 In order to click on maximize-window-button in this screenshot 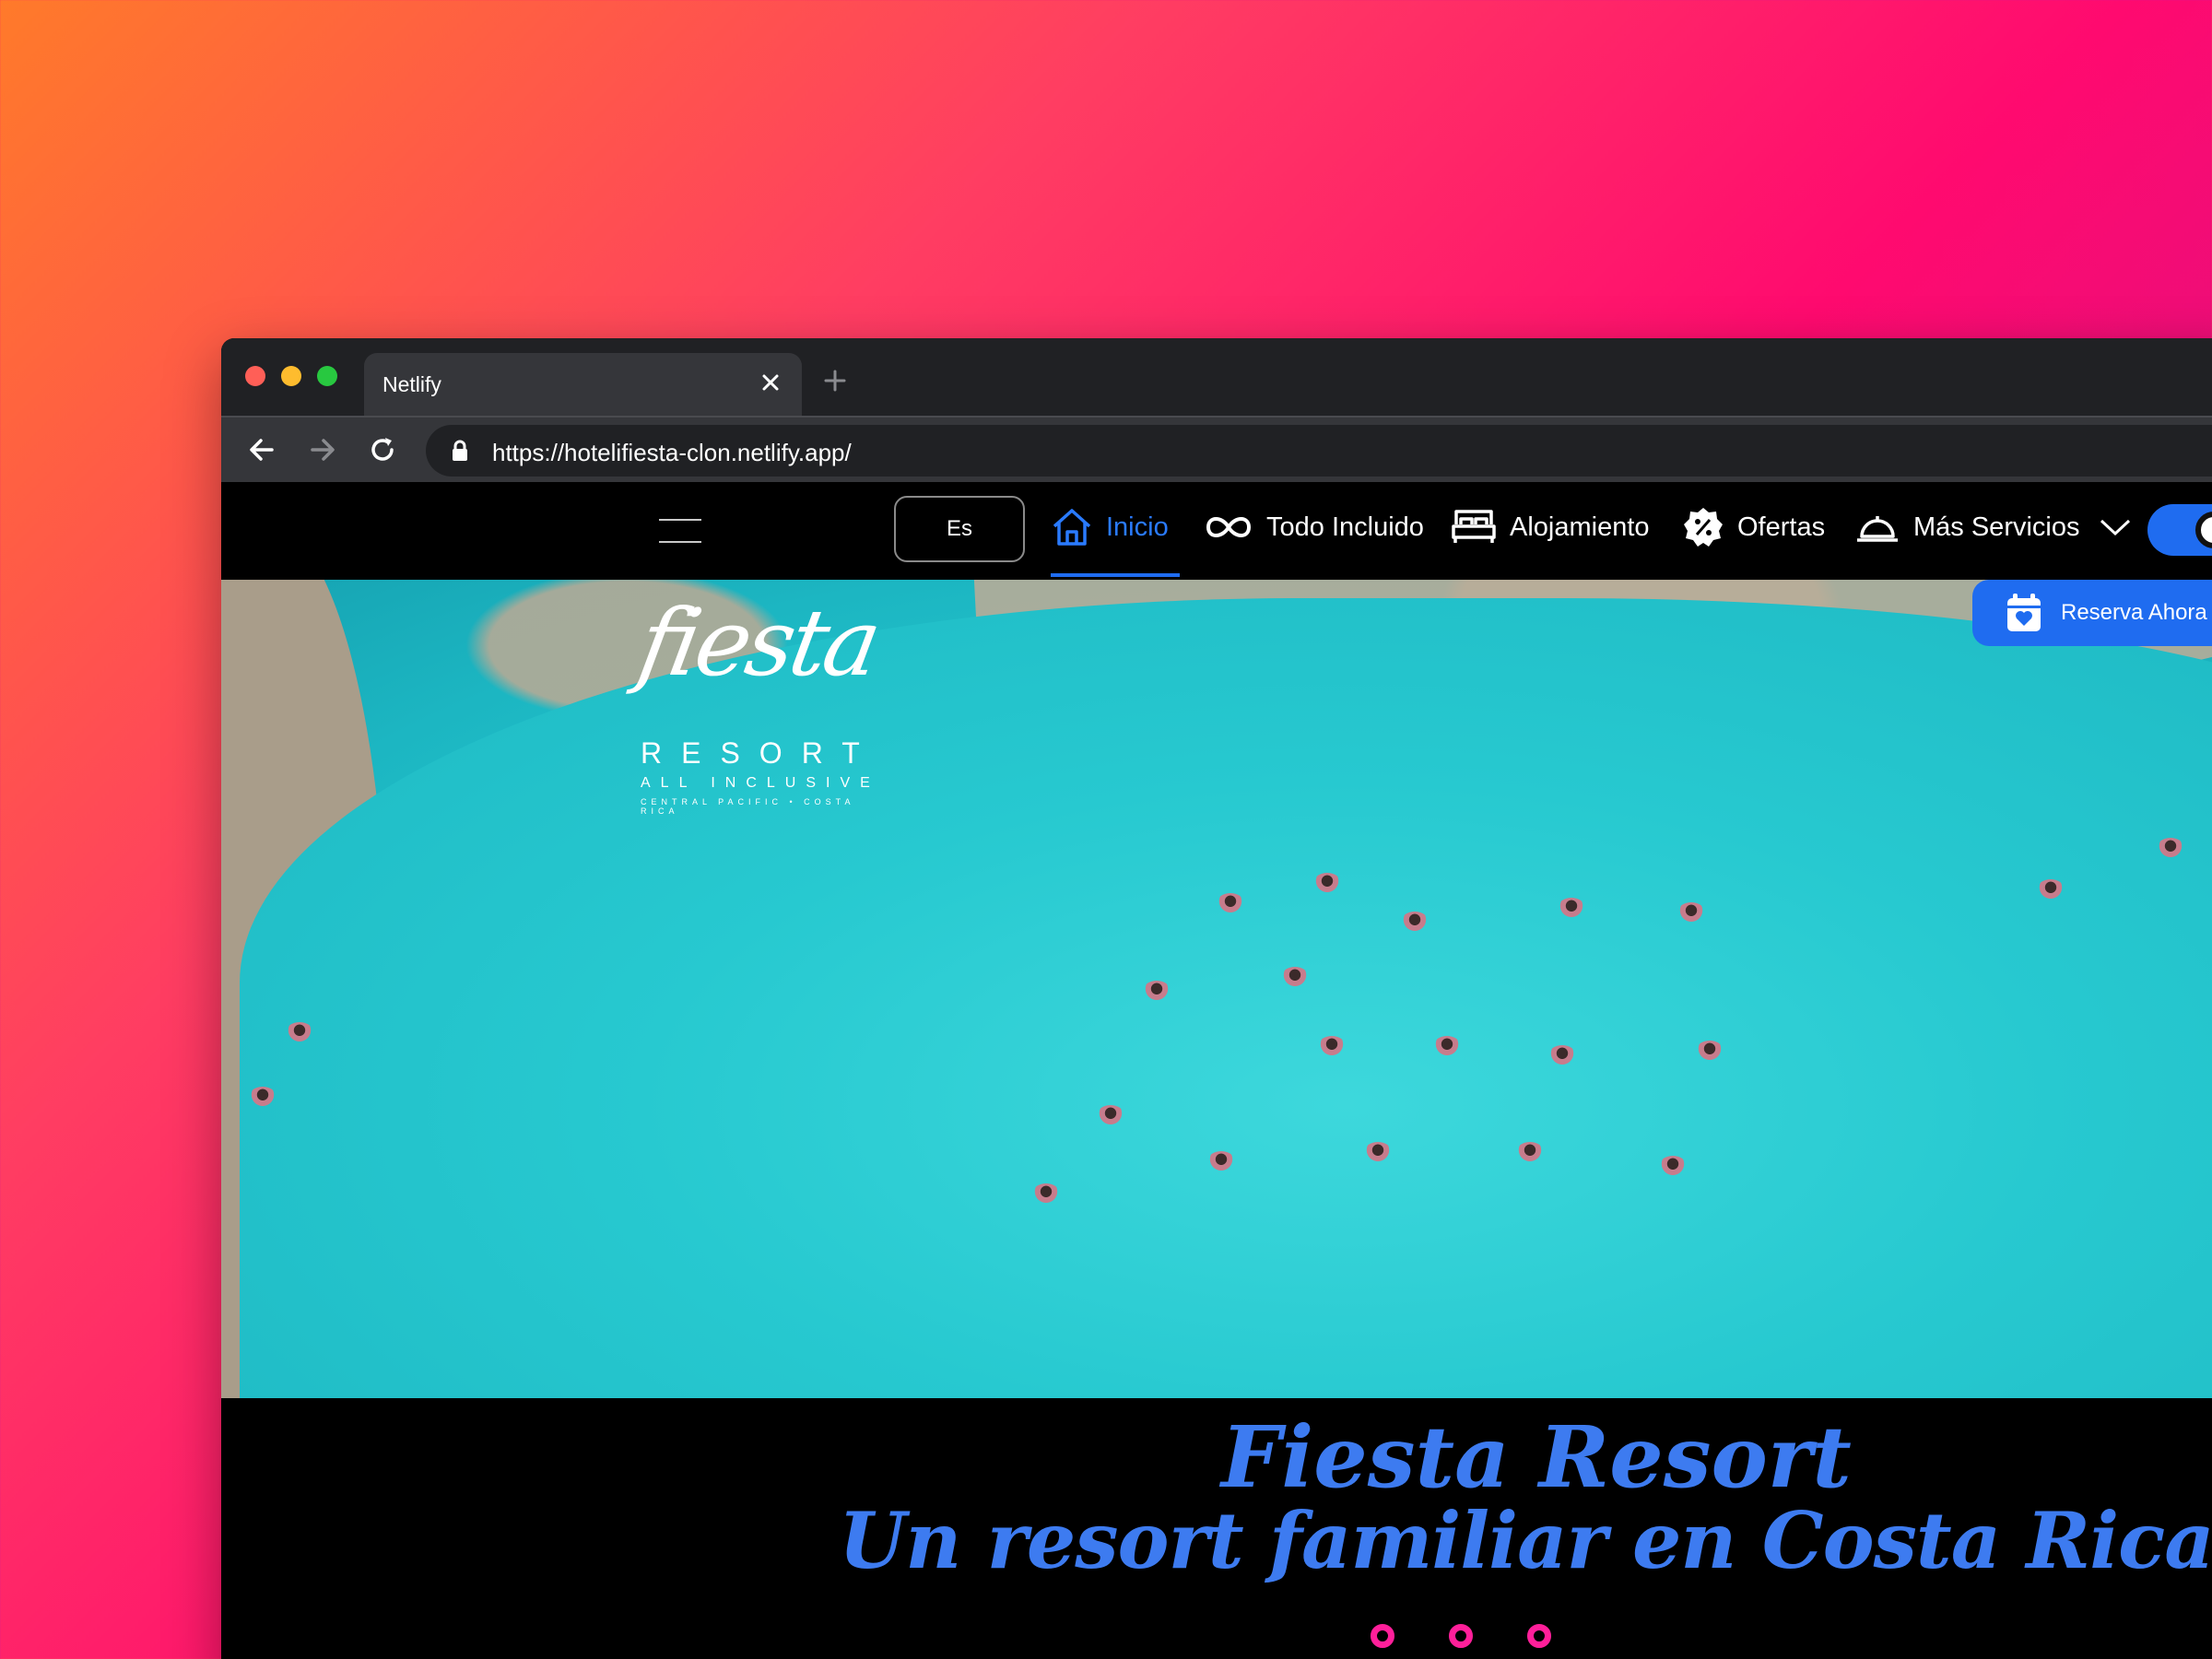, I will do `click(327, 376)`.